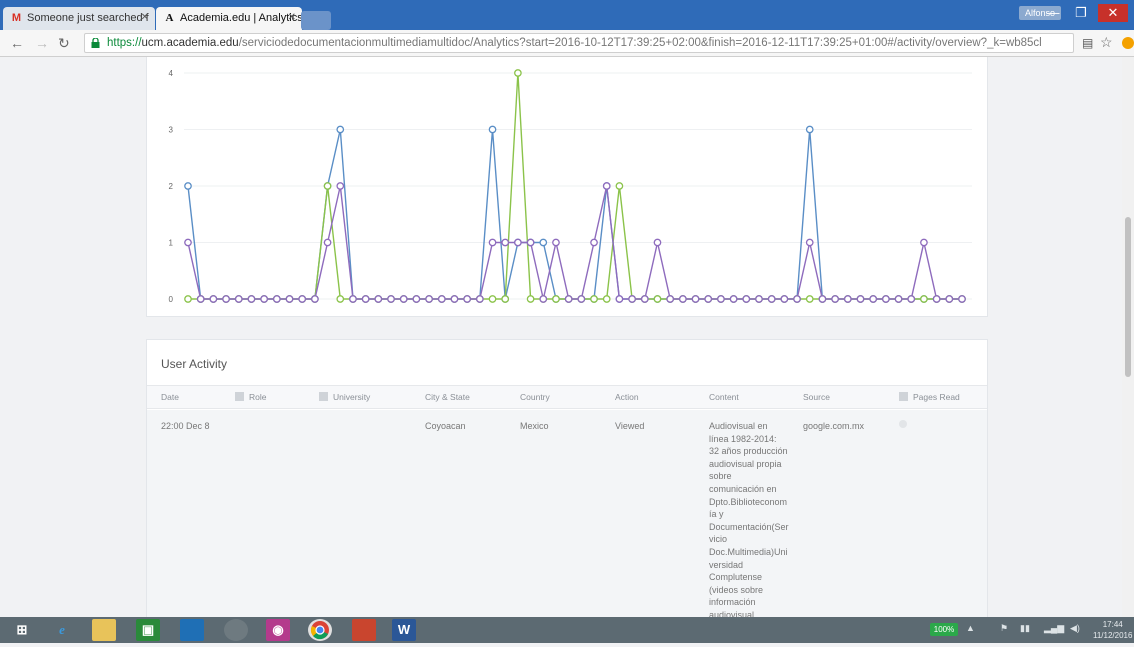  What do you see at coordinates (344, 397) in the screenshot?
I see `column-header-university: University` at bounding box center [344, 397].